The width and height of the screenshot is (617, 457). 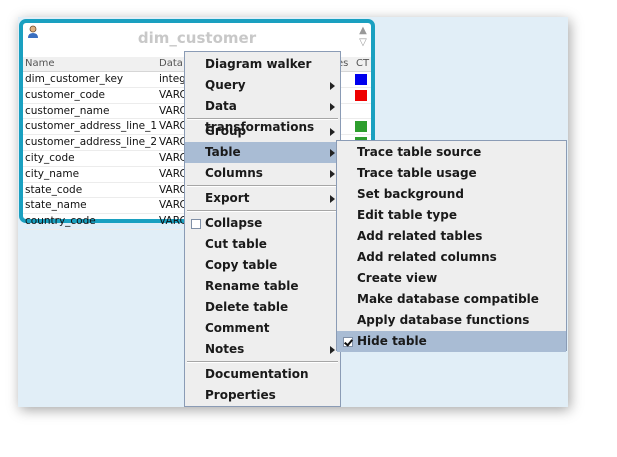 What do you see at coordinates (226, 131) in the screenshot?
I see `menu-label: Group` at bounding box center [226, 131].